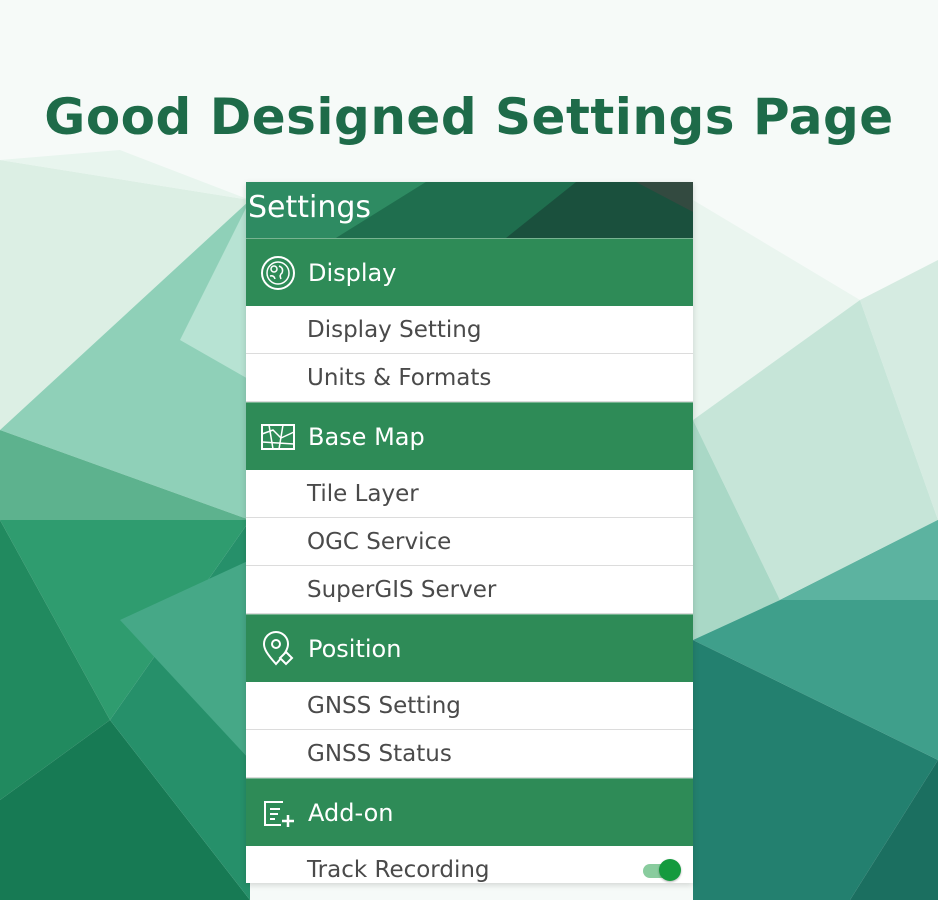  I want to click on settings-item-tile-layer: Tile Layer, so click(469, 494).